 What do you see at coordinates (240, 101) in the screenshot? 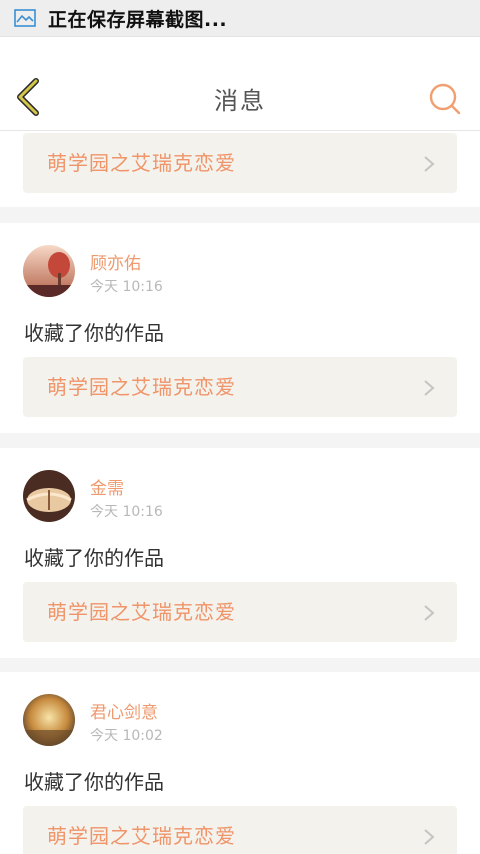
I see `page-title: 消息` at bounding box center [240, 101].